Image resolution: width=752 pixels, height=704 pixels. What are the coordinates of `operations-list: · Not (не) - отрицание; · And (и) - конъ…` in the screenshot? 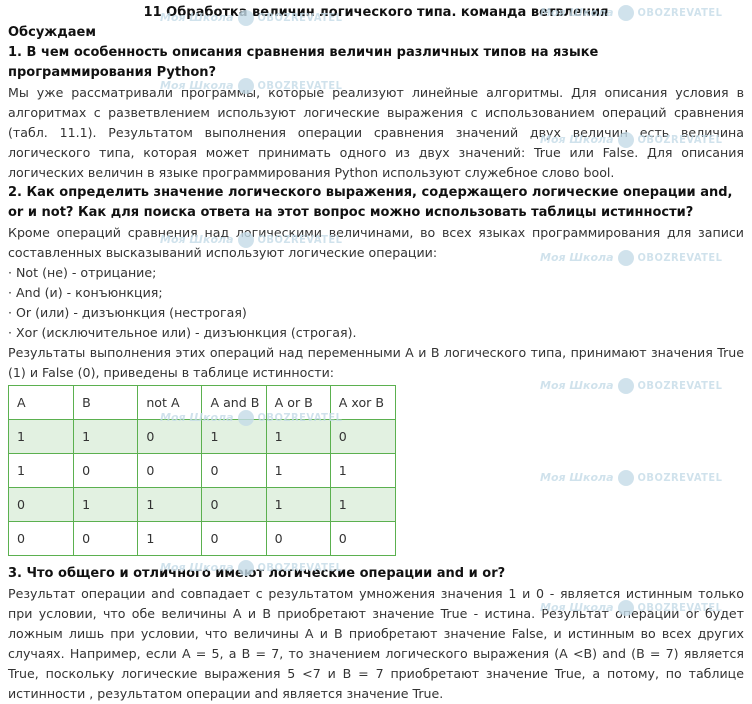 It's located at (376, 303).